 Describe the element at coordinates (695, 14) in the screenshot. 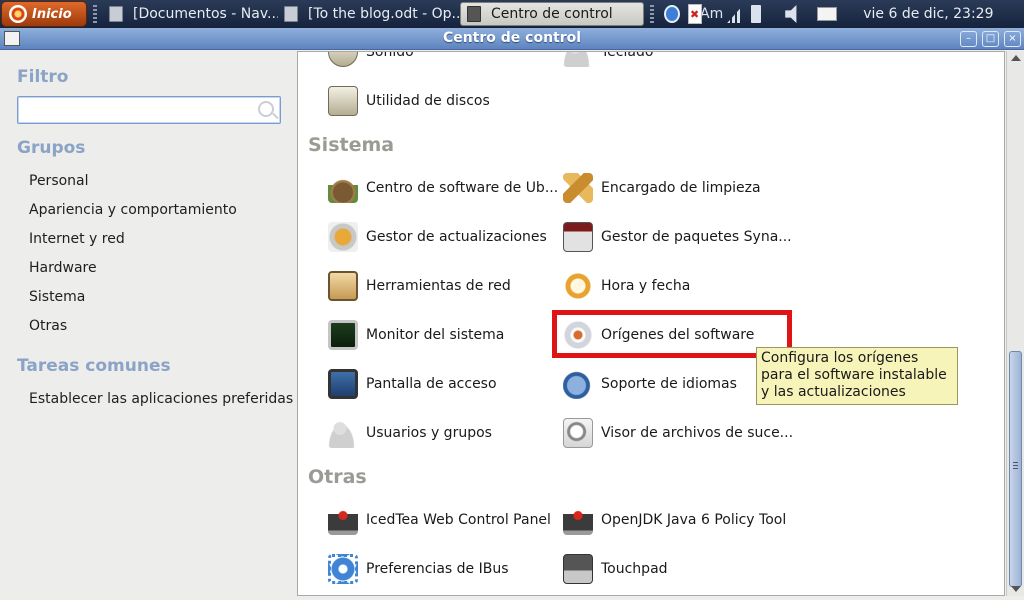

I see `update-alert-icon` at that location.